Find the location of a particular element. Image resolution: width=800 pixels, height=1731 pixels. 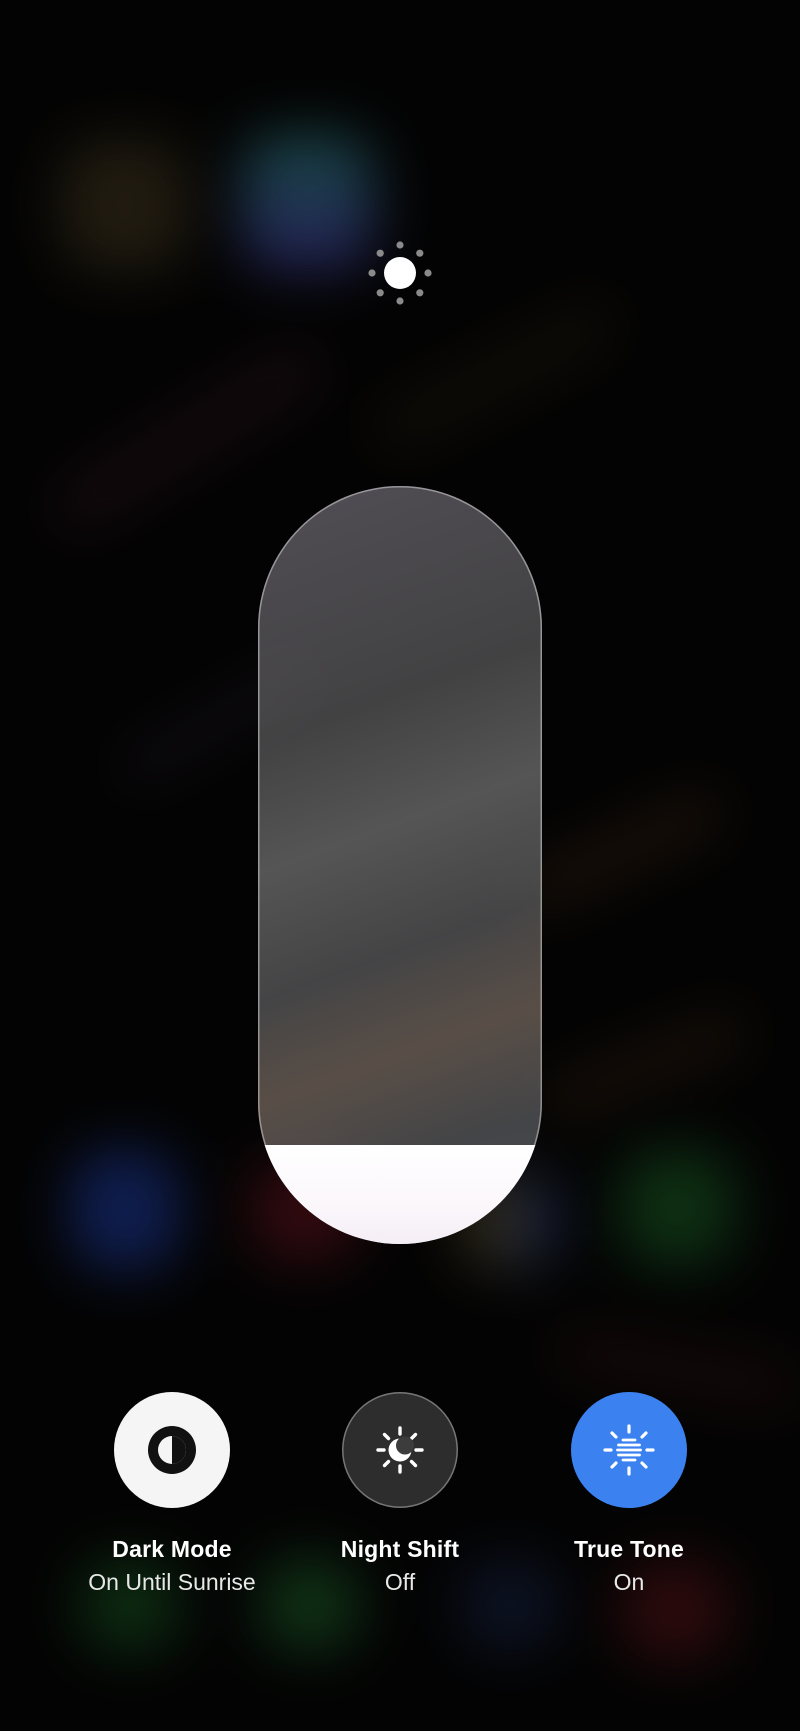

dark-mode-control: Dark Mode On Until Sunrise is located at coordinates (172, 1494).